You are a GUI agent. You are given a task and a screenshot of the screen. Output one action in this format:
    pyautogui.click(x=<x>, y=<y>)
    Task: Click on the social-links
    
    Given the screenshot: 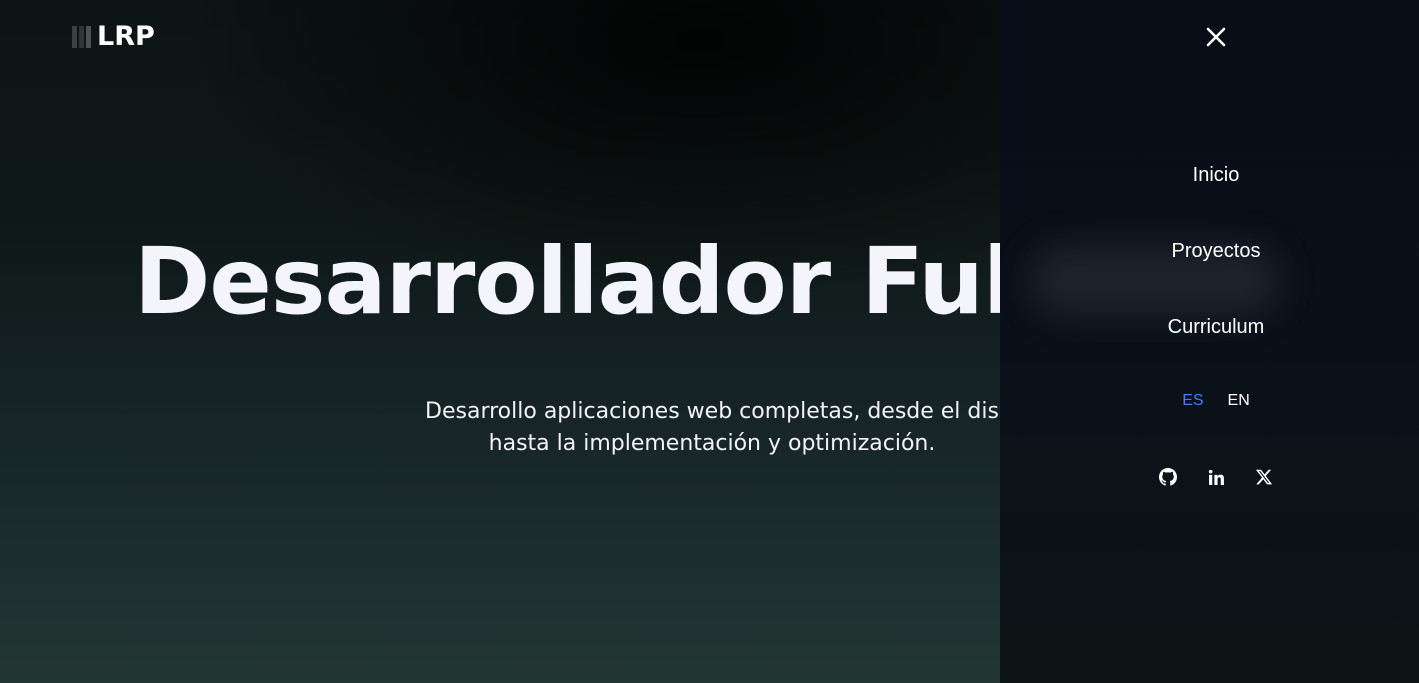 What is the action you would take?
    pyautogui.click(x=1209, y=477)
    